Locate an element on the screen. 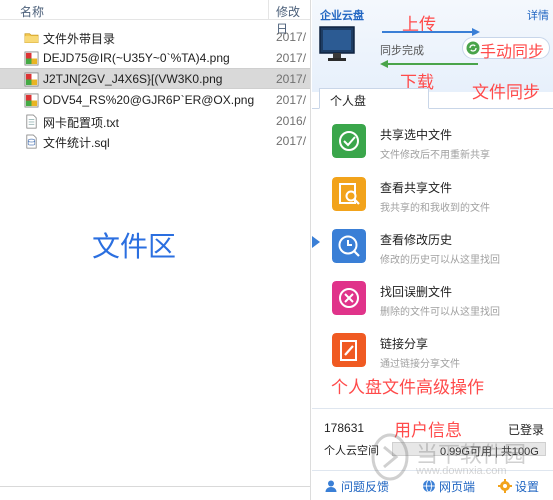  tab-strip: 个人盘 is located at coordinates (432, 98).